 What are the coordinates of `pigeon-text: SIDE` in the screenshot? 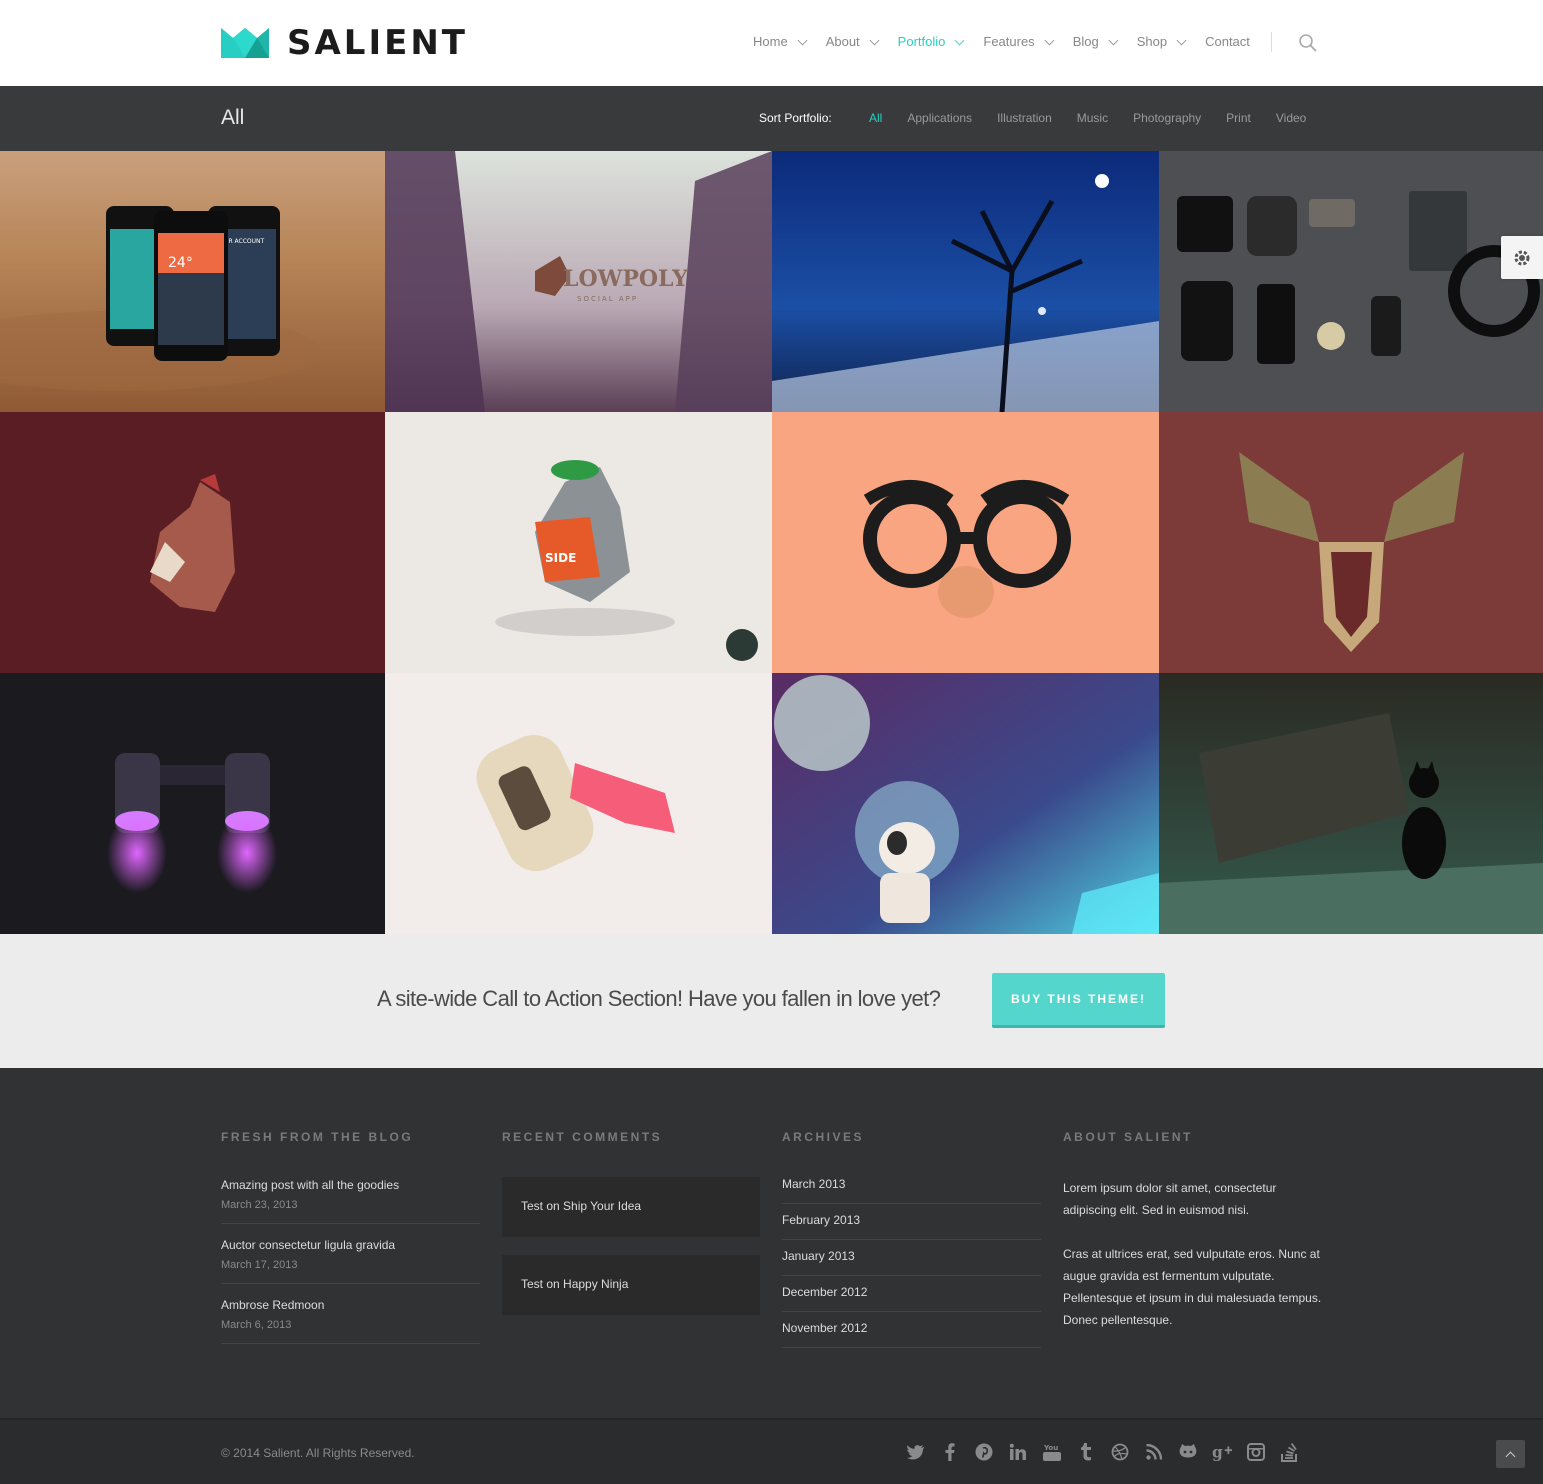 It's located at (560, 558).